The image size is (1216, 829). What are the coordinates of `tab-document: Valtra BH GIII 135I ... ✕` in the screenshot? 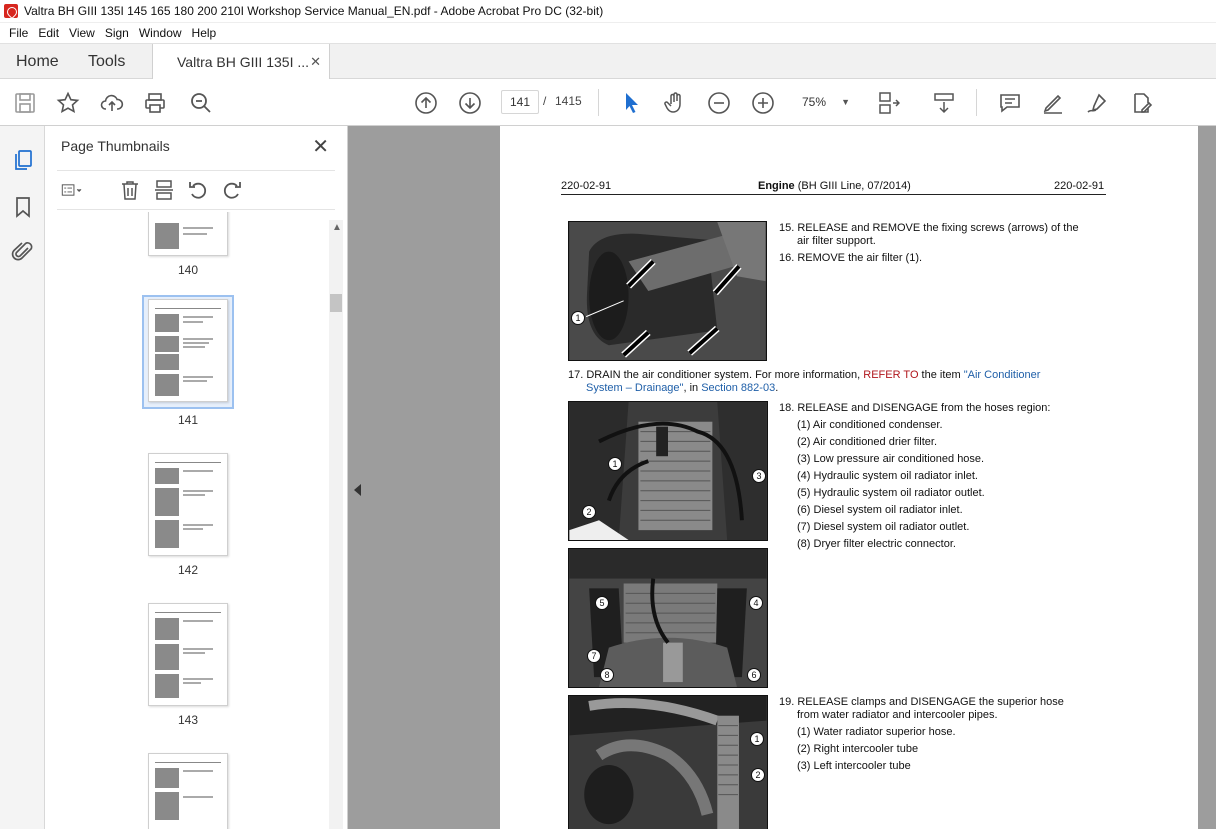 It's located at (241, 62).